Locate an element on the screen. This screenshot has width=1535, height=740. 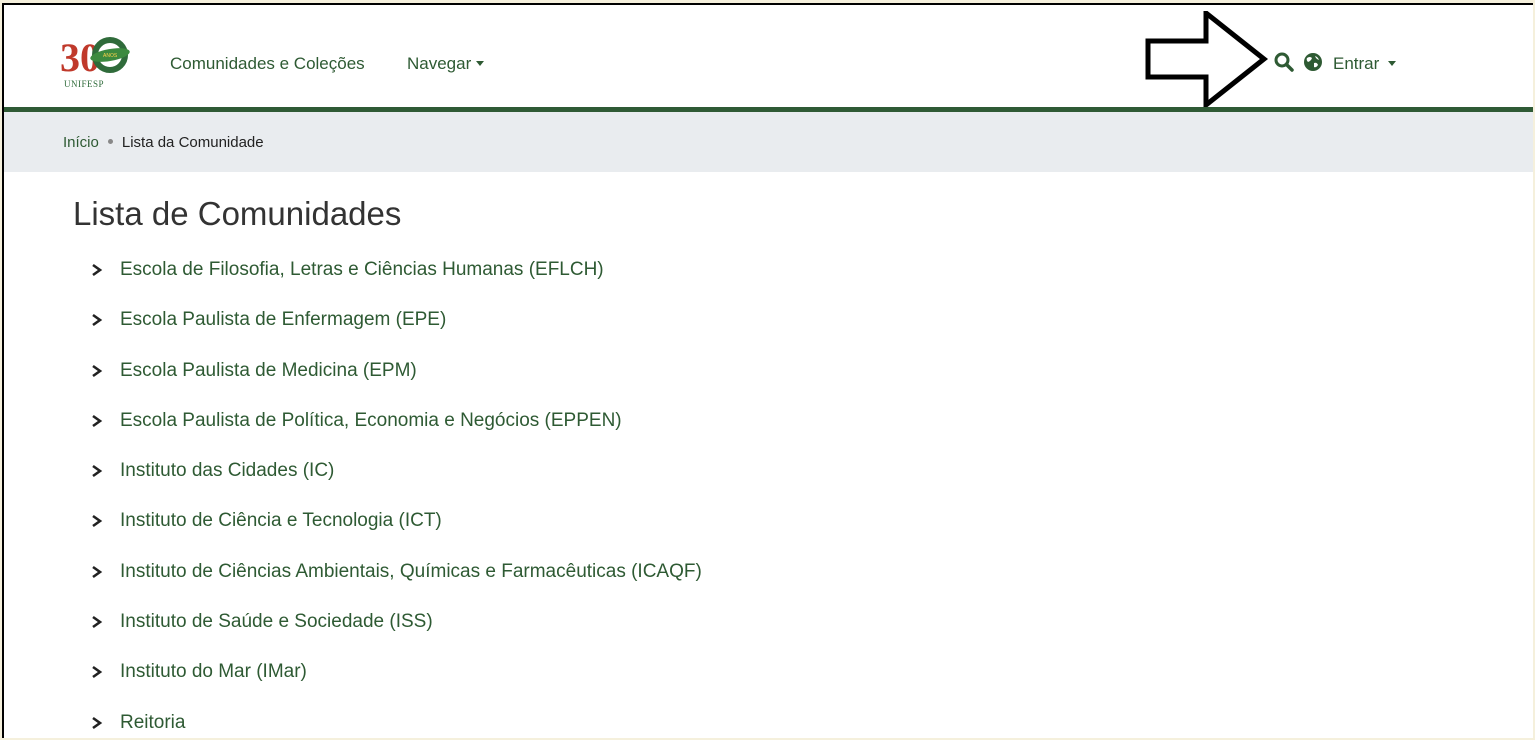
breadcrumb-bar: Início Lista da Comunidade is located at coordinates (768, 142).